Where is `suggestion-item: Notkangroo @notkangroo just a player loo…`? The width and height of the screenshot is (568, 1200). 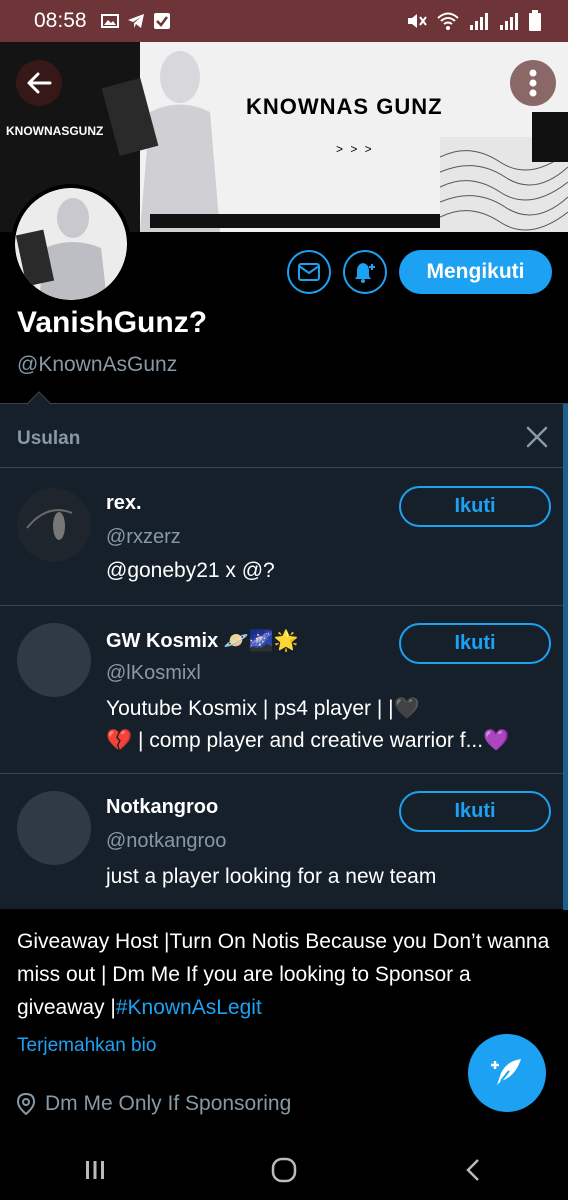
suggestion-item: Notkangroo @notkangroo just a player loo… is located at coordinates (281, 841).